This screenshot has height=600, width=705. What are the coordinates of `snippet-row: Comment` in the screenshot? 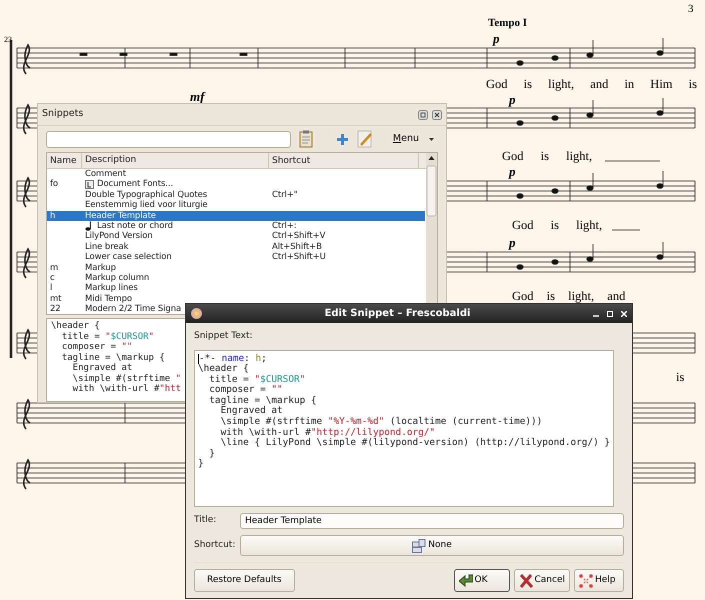 It's located at (236, 174).